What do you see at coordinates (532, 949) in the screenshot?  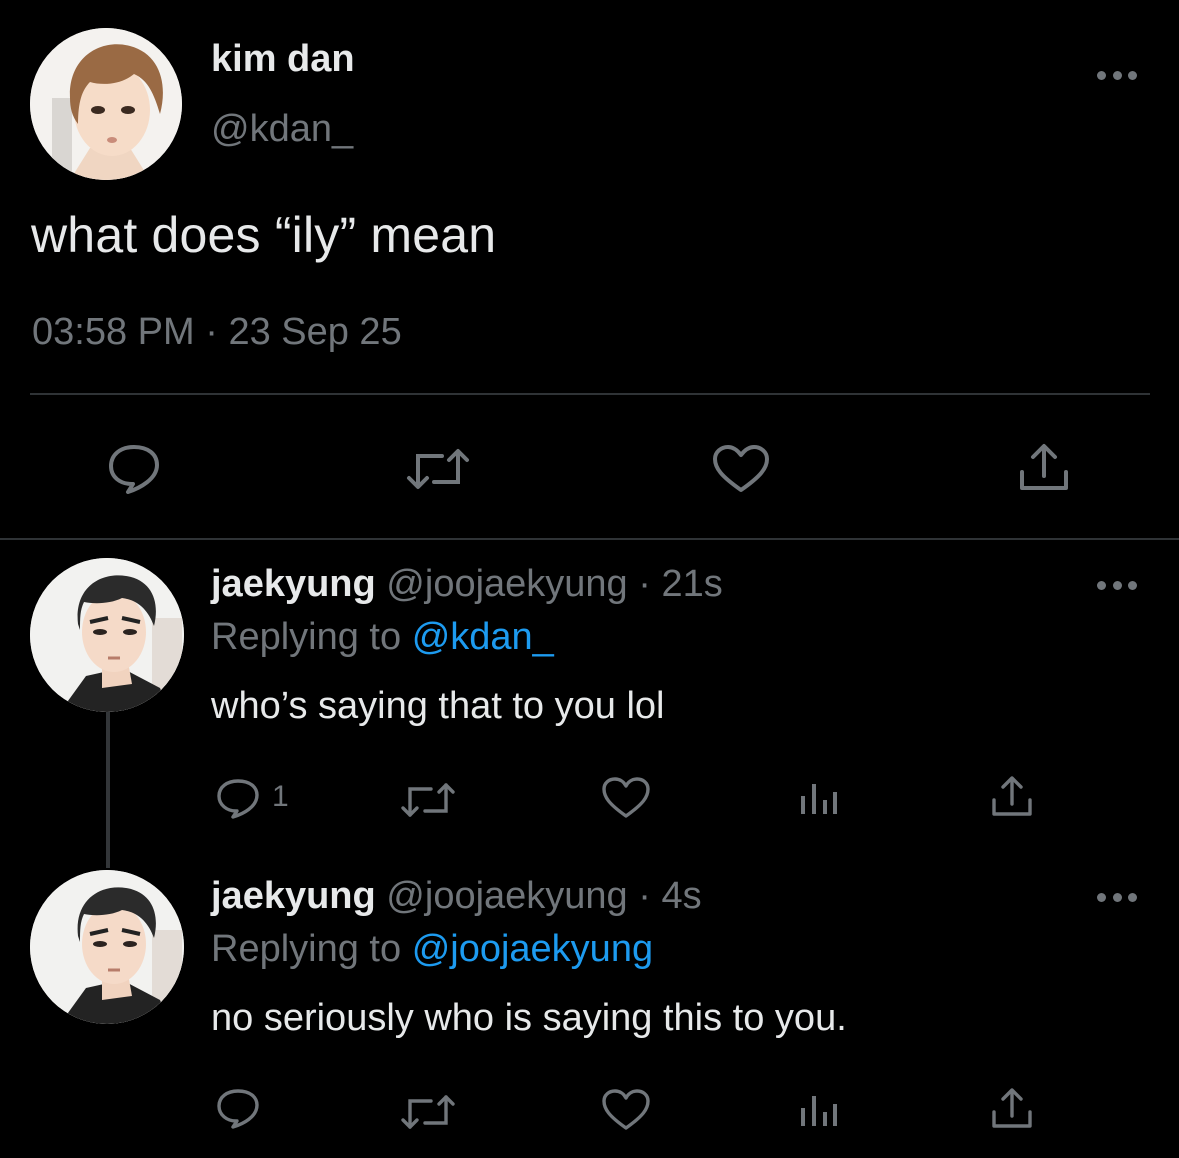 I see `mention-link: @joojaekyung` at bounding box center [532, 949].